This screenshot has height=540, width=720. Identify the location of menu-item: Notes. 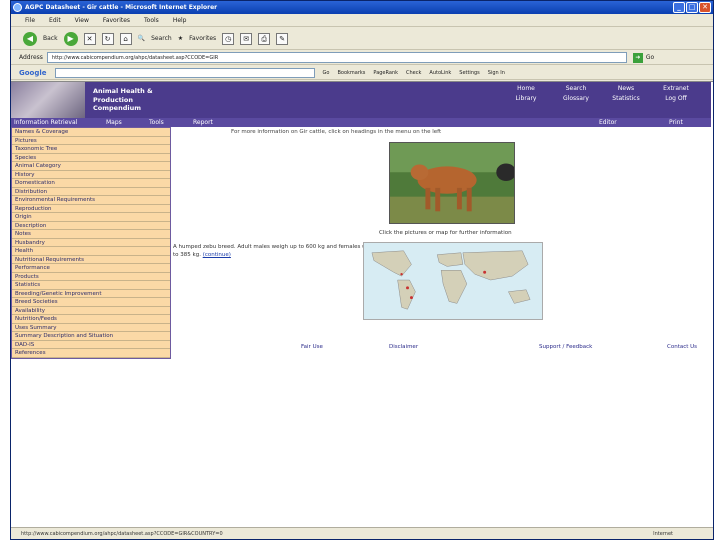
(91, 234).